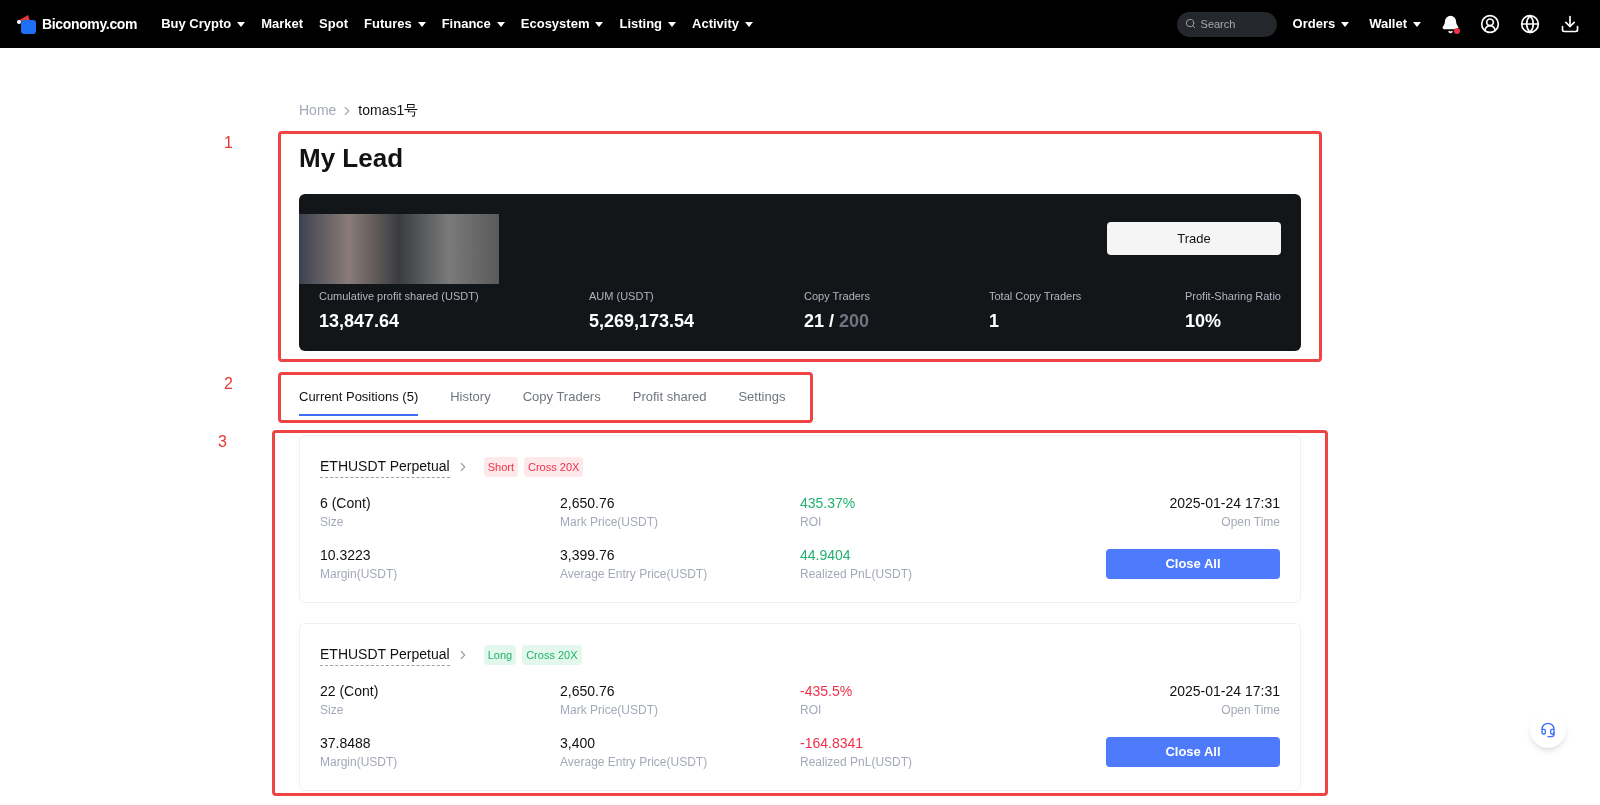  What do you see at coordinates (333, 24) in the screenshot?
I see `nav-menu-item: Spot` at bounding box center [333, 24].